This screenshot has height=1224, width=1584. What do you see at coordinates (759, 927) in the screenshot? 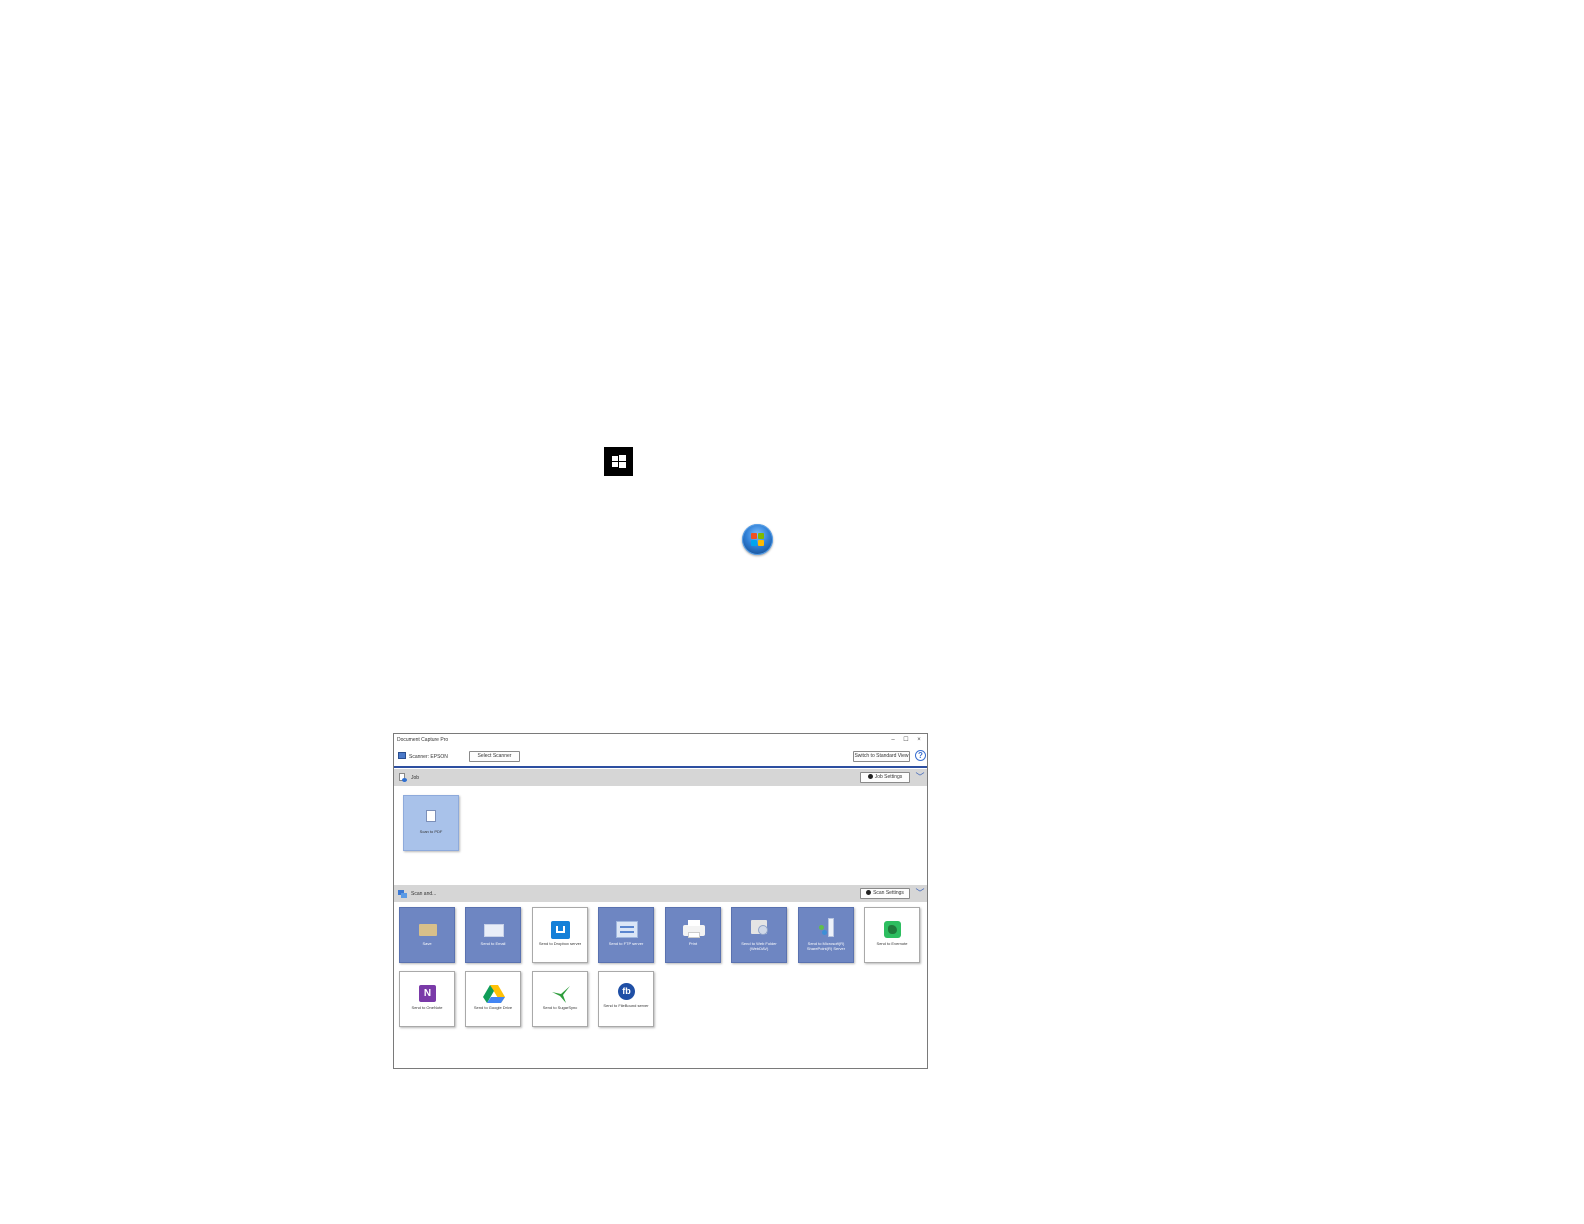
I see `web-folder-icon` at bounding box center [759, 927].